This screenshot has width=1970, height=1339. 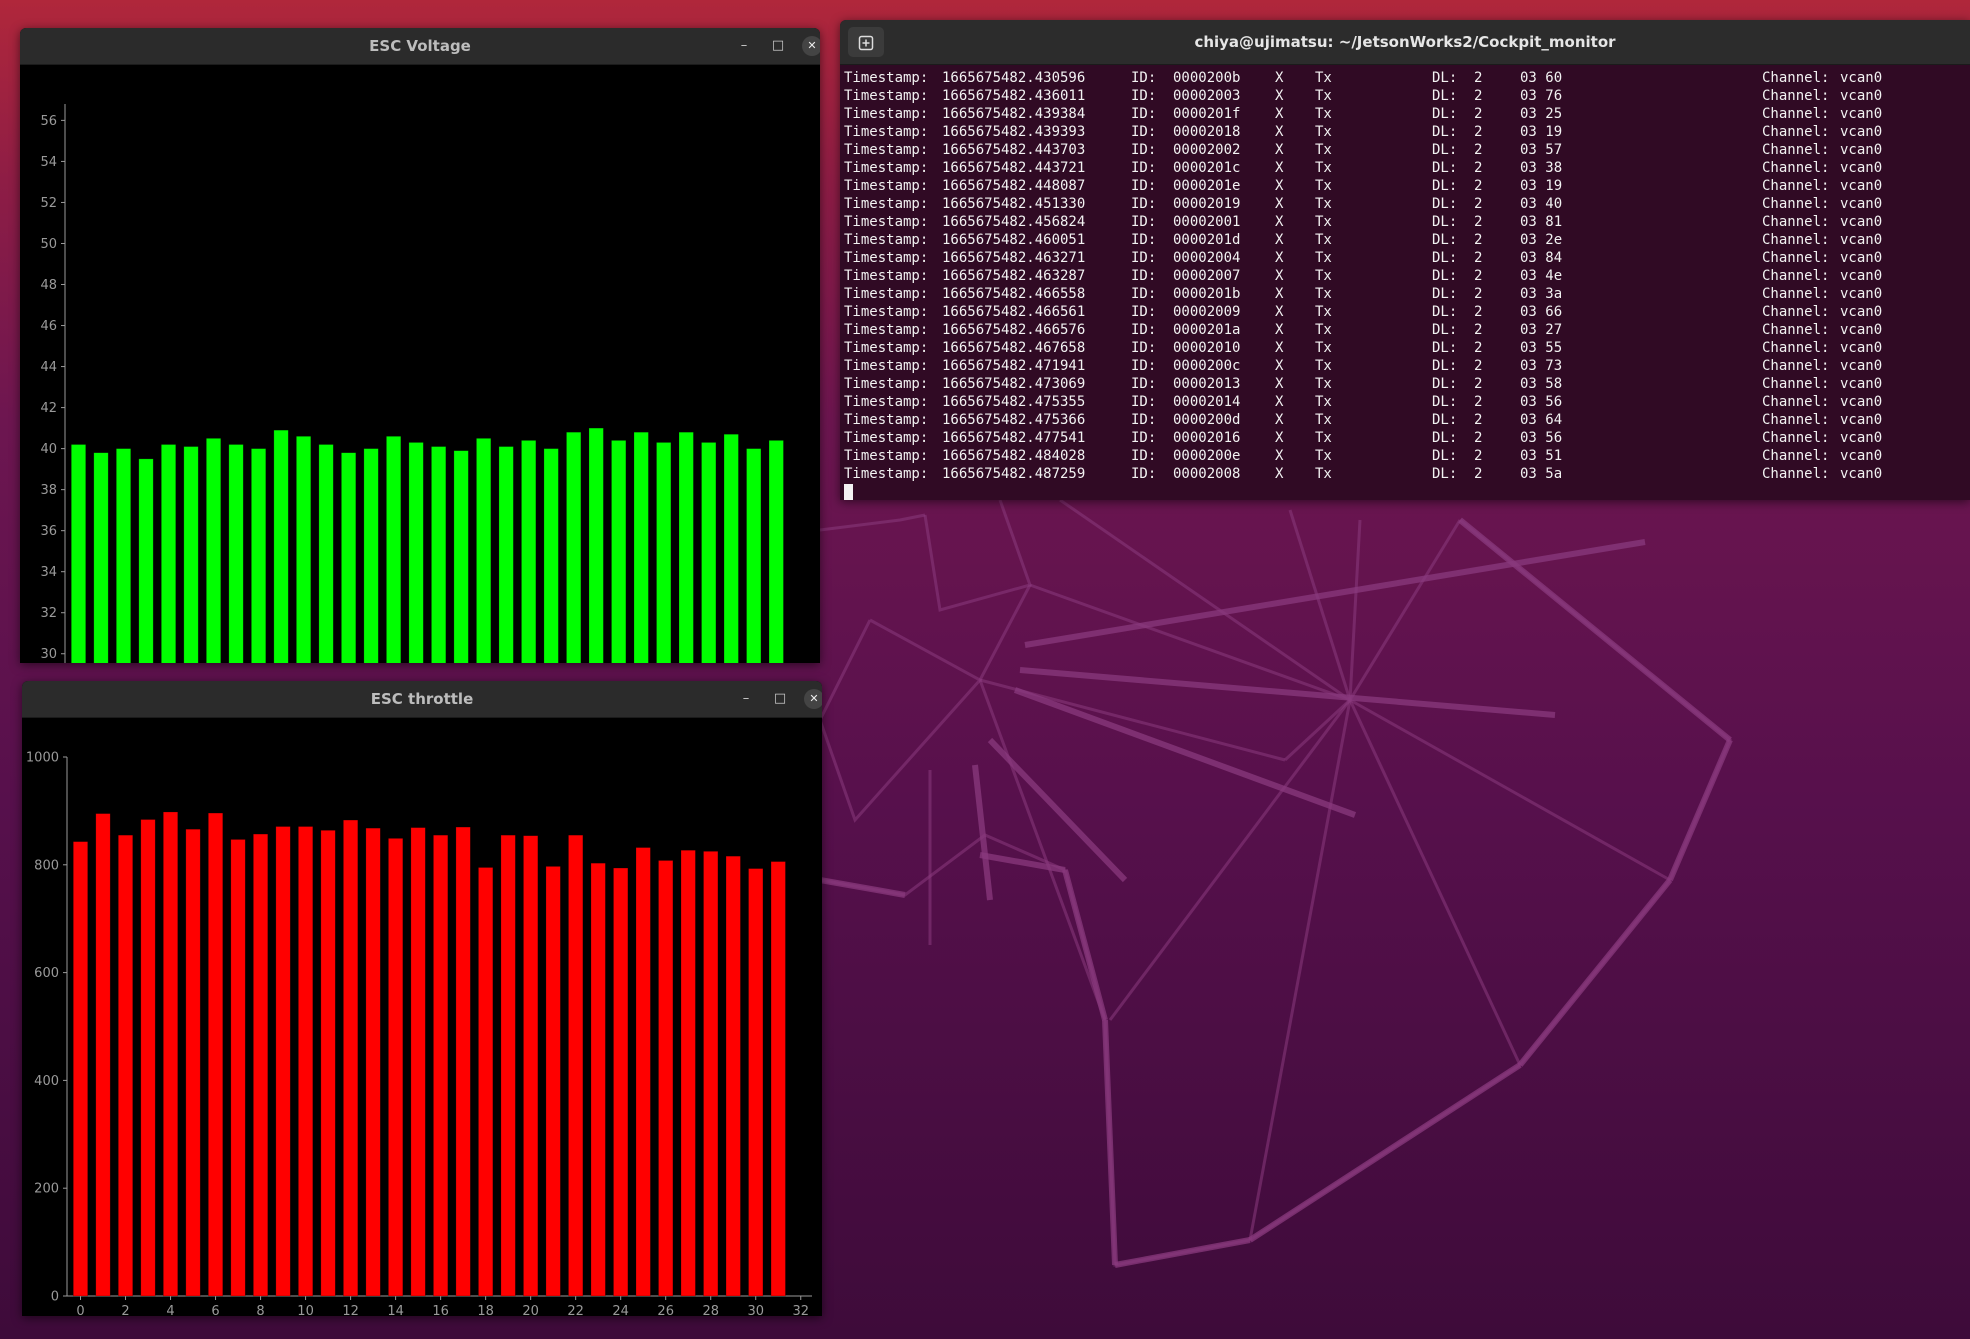 I want to click on y-tick-label: 30, so click(x=48, y=654).